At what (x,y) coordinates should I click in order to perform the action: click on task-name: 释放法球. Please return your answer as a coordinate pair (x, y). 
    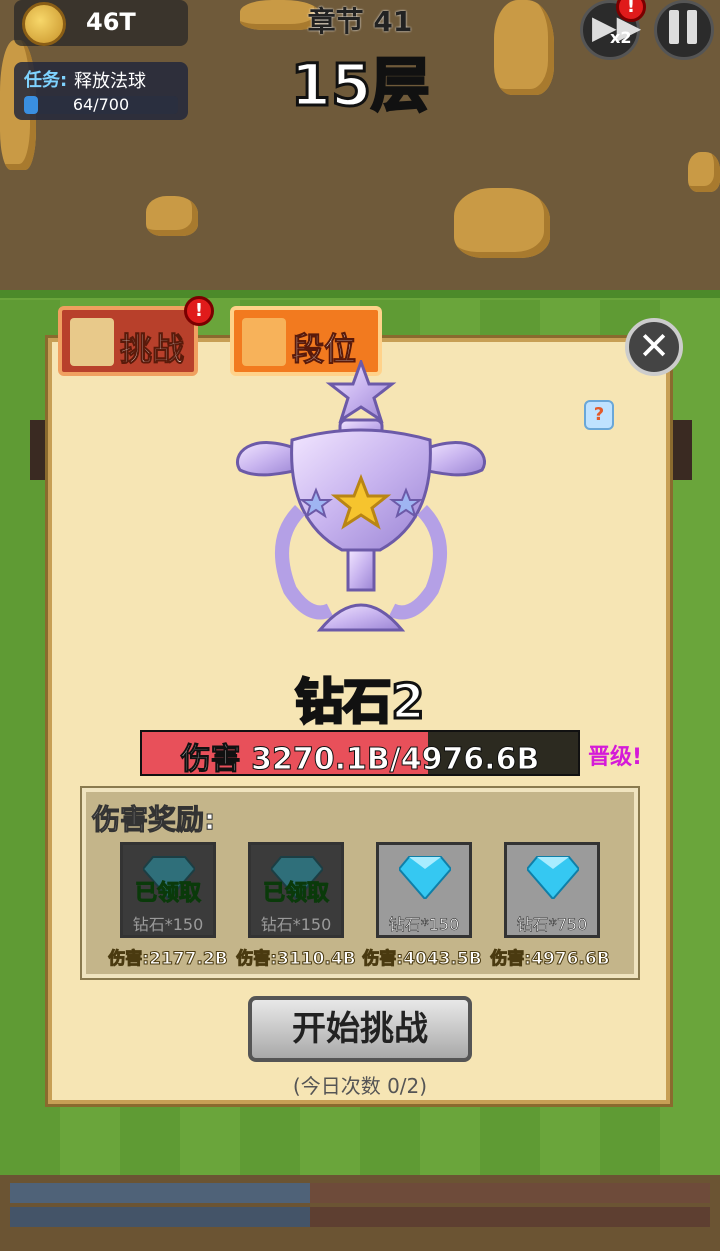
    Looking at the image, I should click on (110, 81).